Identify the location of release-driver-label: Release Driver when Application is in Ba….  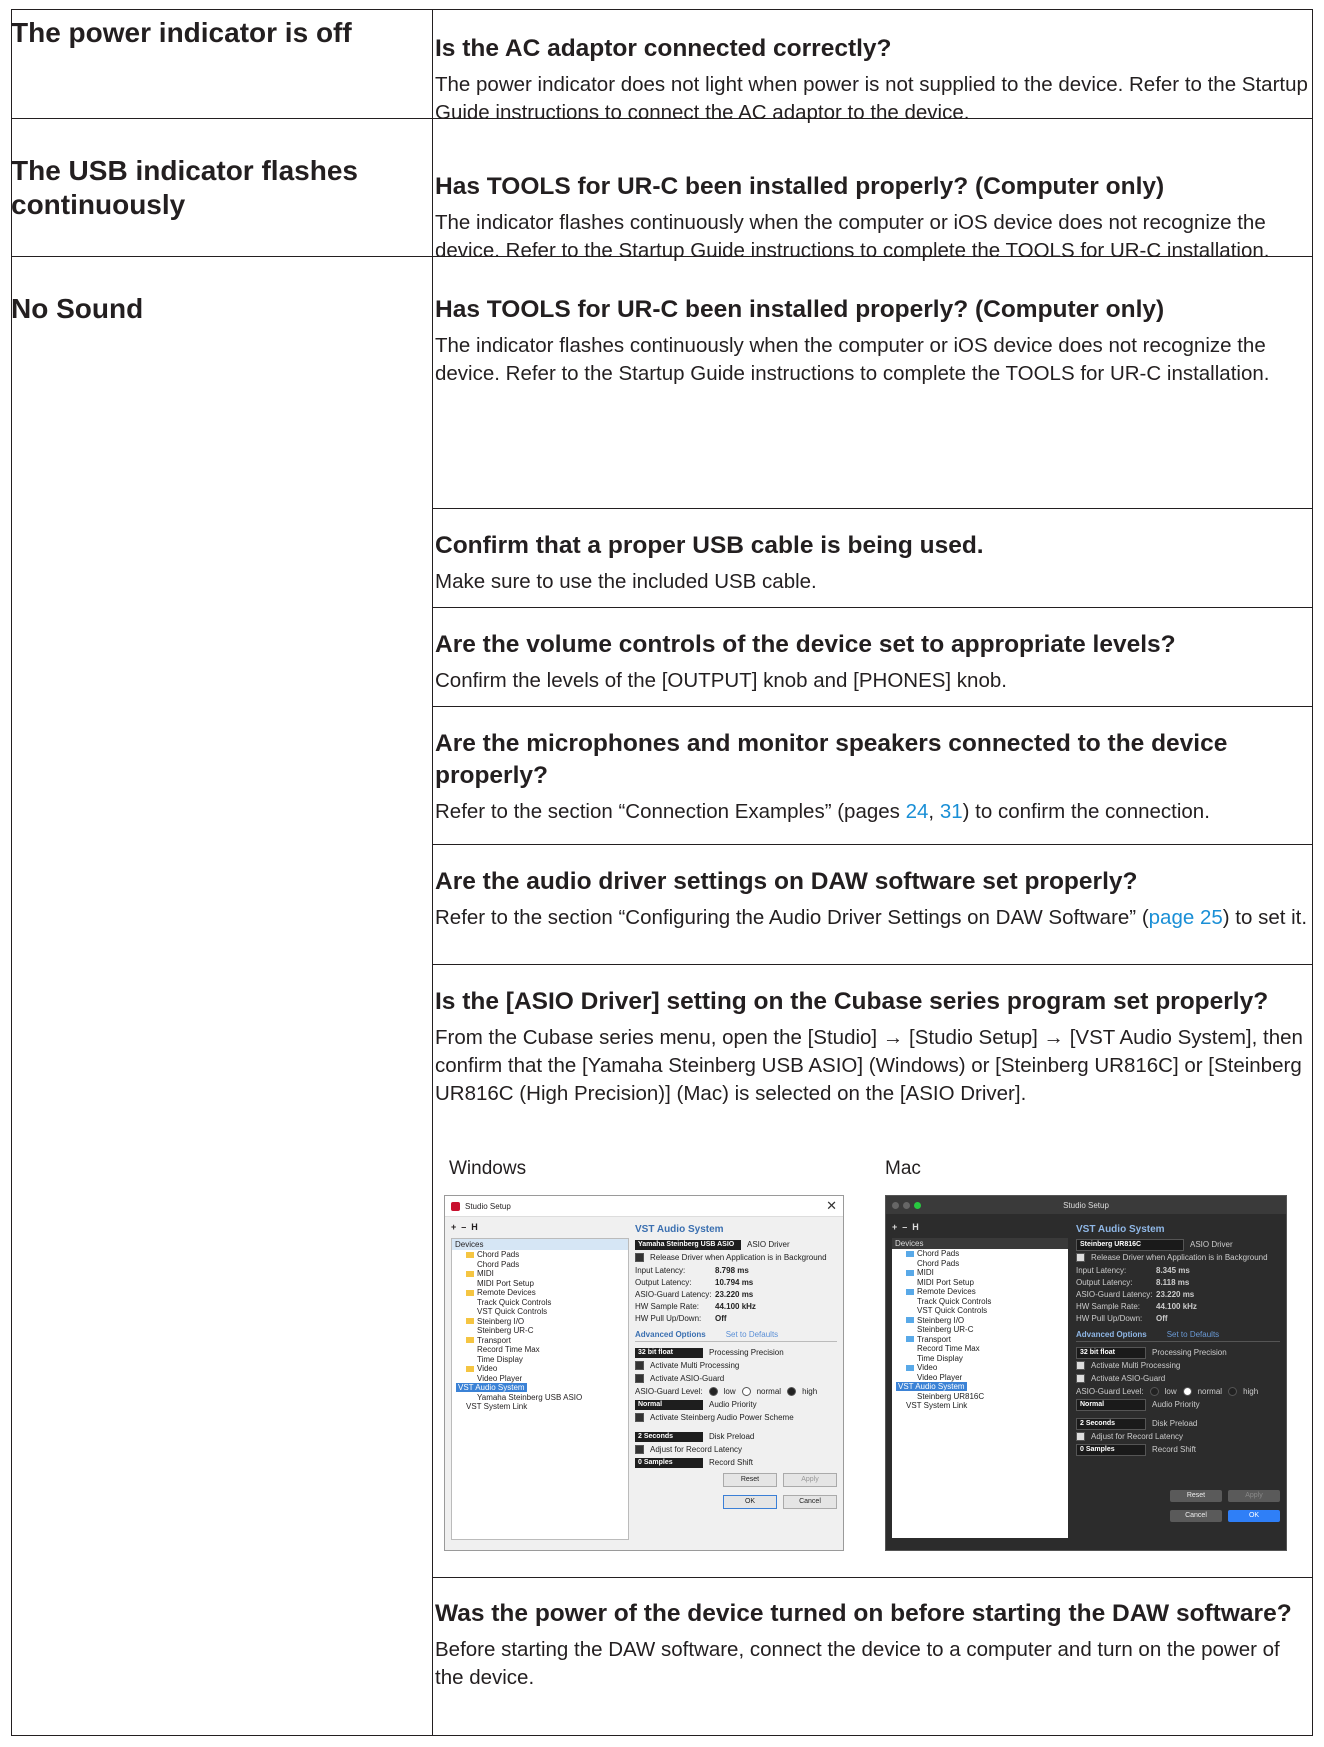
(738, 1257).